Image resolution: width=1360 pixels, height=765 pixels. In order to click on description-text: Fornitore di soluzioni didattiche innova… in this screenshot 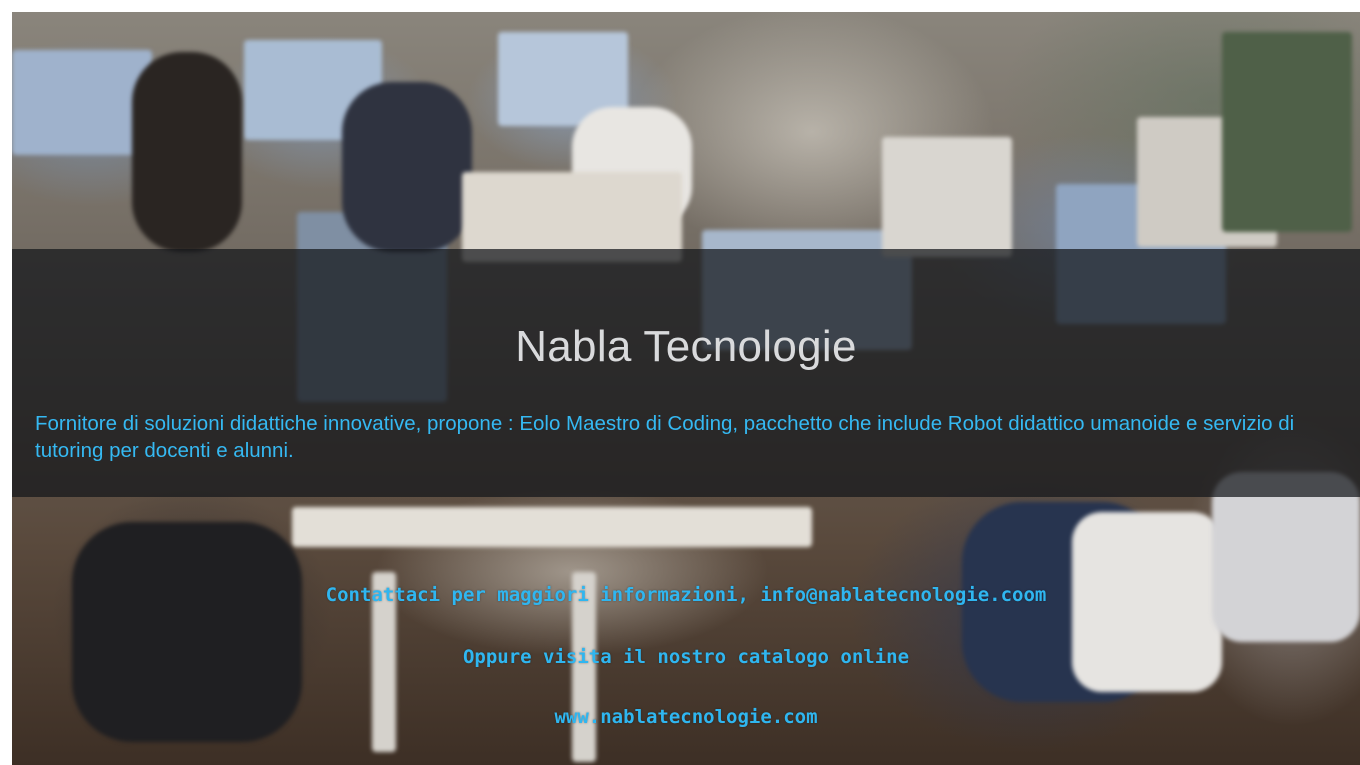, I will do `click(665, 437)`.